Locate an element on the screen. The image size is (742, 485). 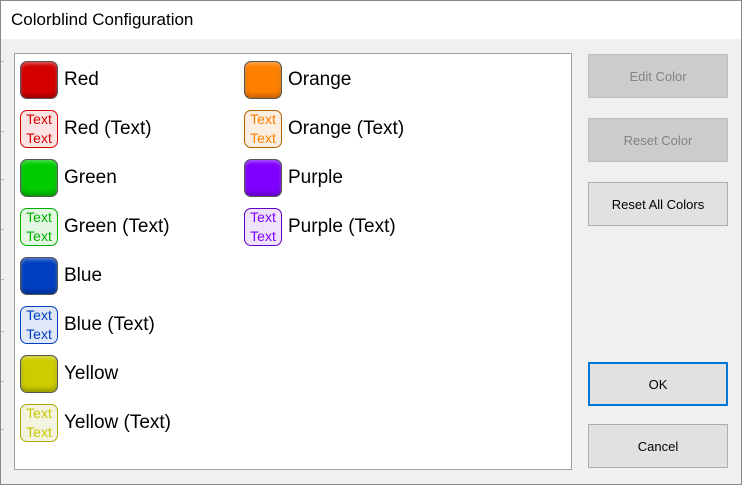
color-item-label: Blue is located at coordinates (83, 275).